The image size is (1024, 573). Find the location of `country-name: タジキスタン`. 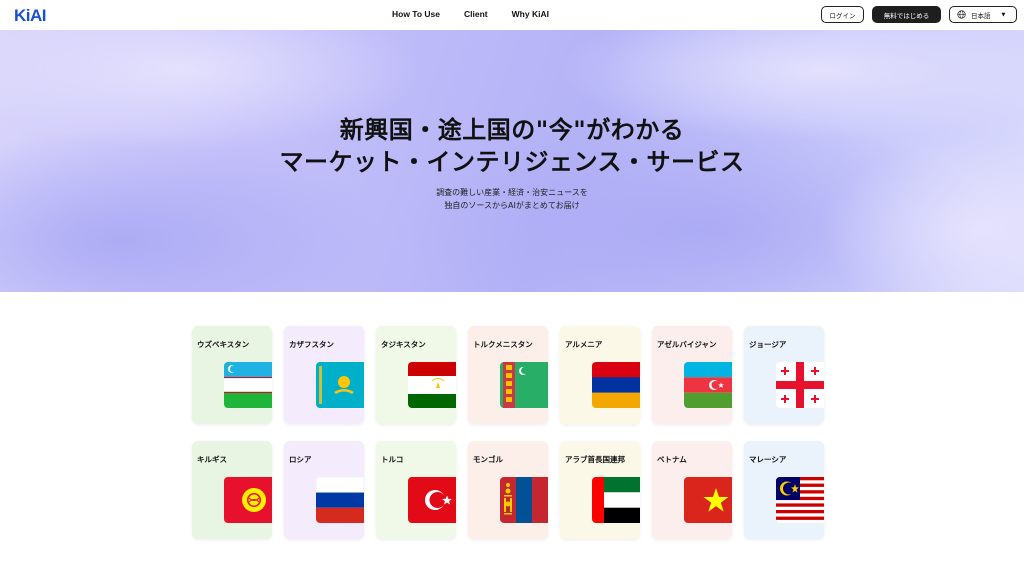

country-name: タジキスタン is located at coordinates (403, 344).